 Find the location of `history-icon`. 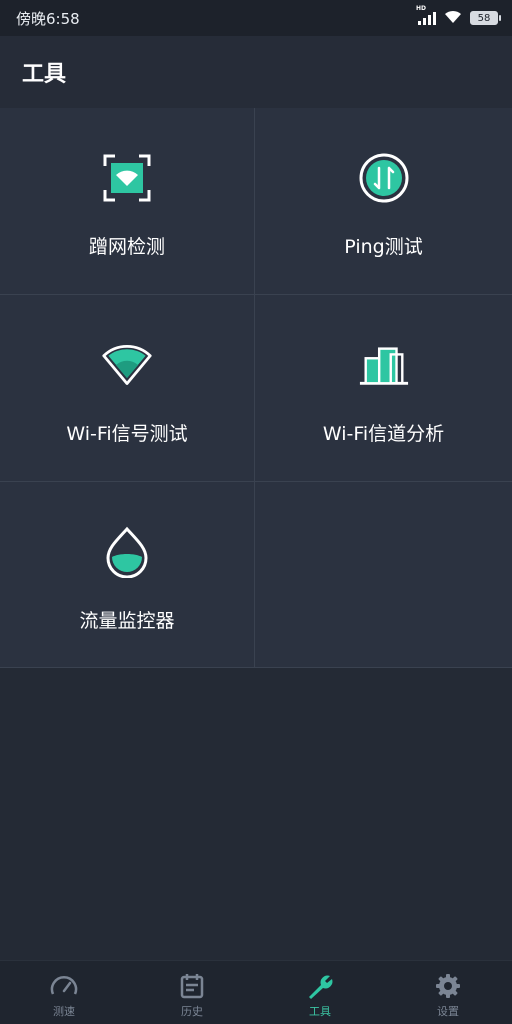

history-icon is located at coordinates (192, 986).